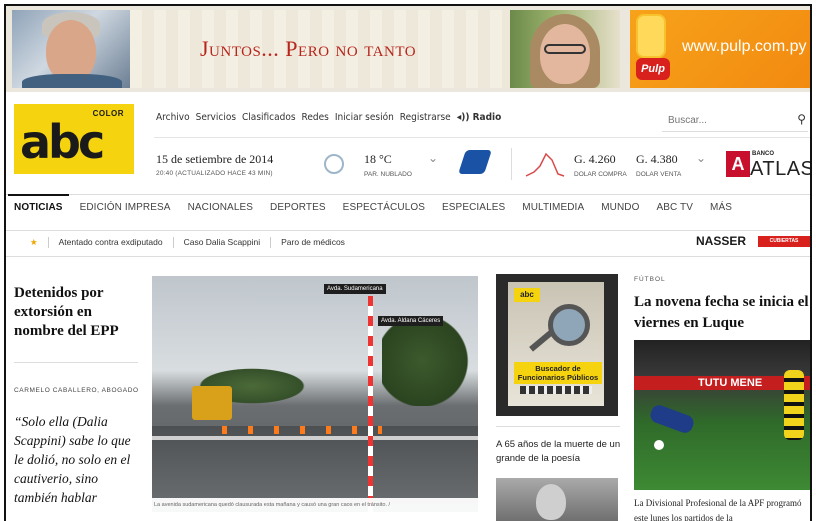 This screenshot has height=521, width=816. Describe the element at coordinates (378, 159) in the screenshot. I see `temperature: 18 °C` at that location.